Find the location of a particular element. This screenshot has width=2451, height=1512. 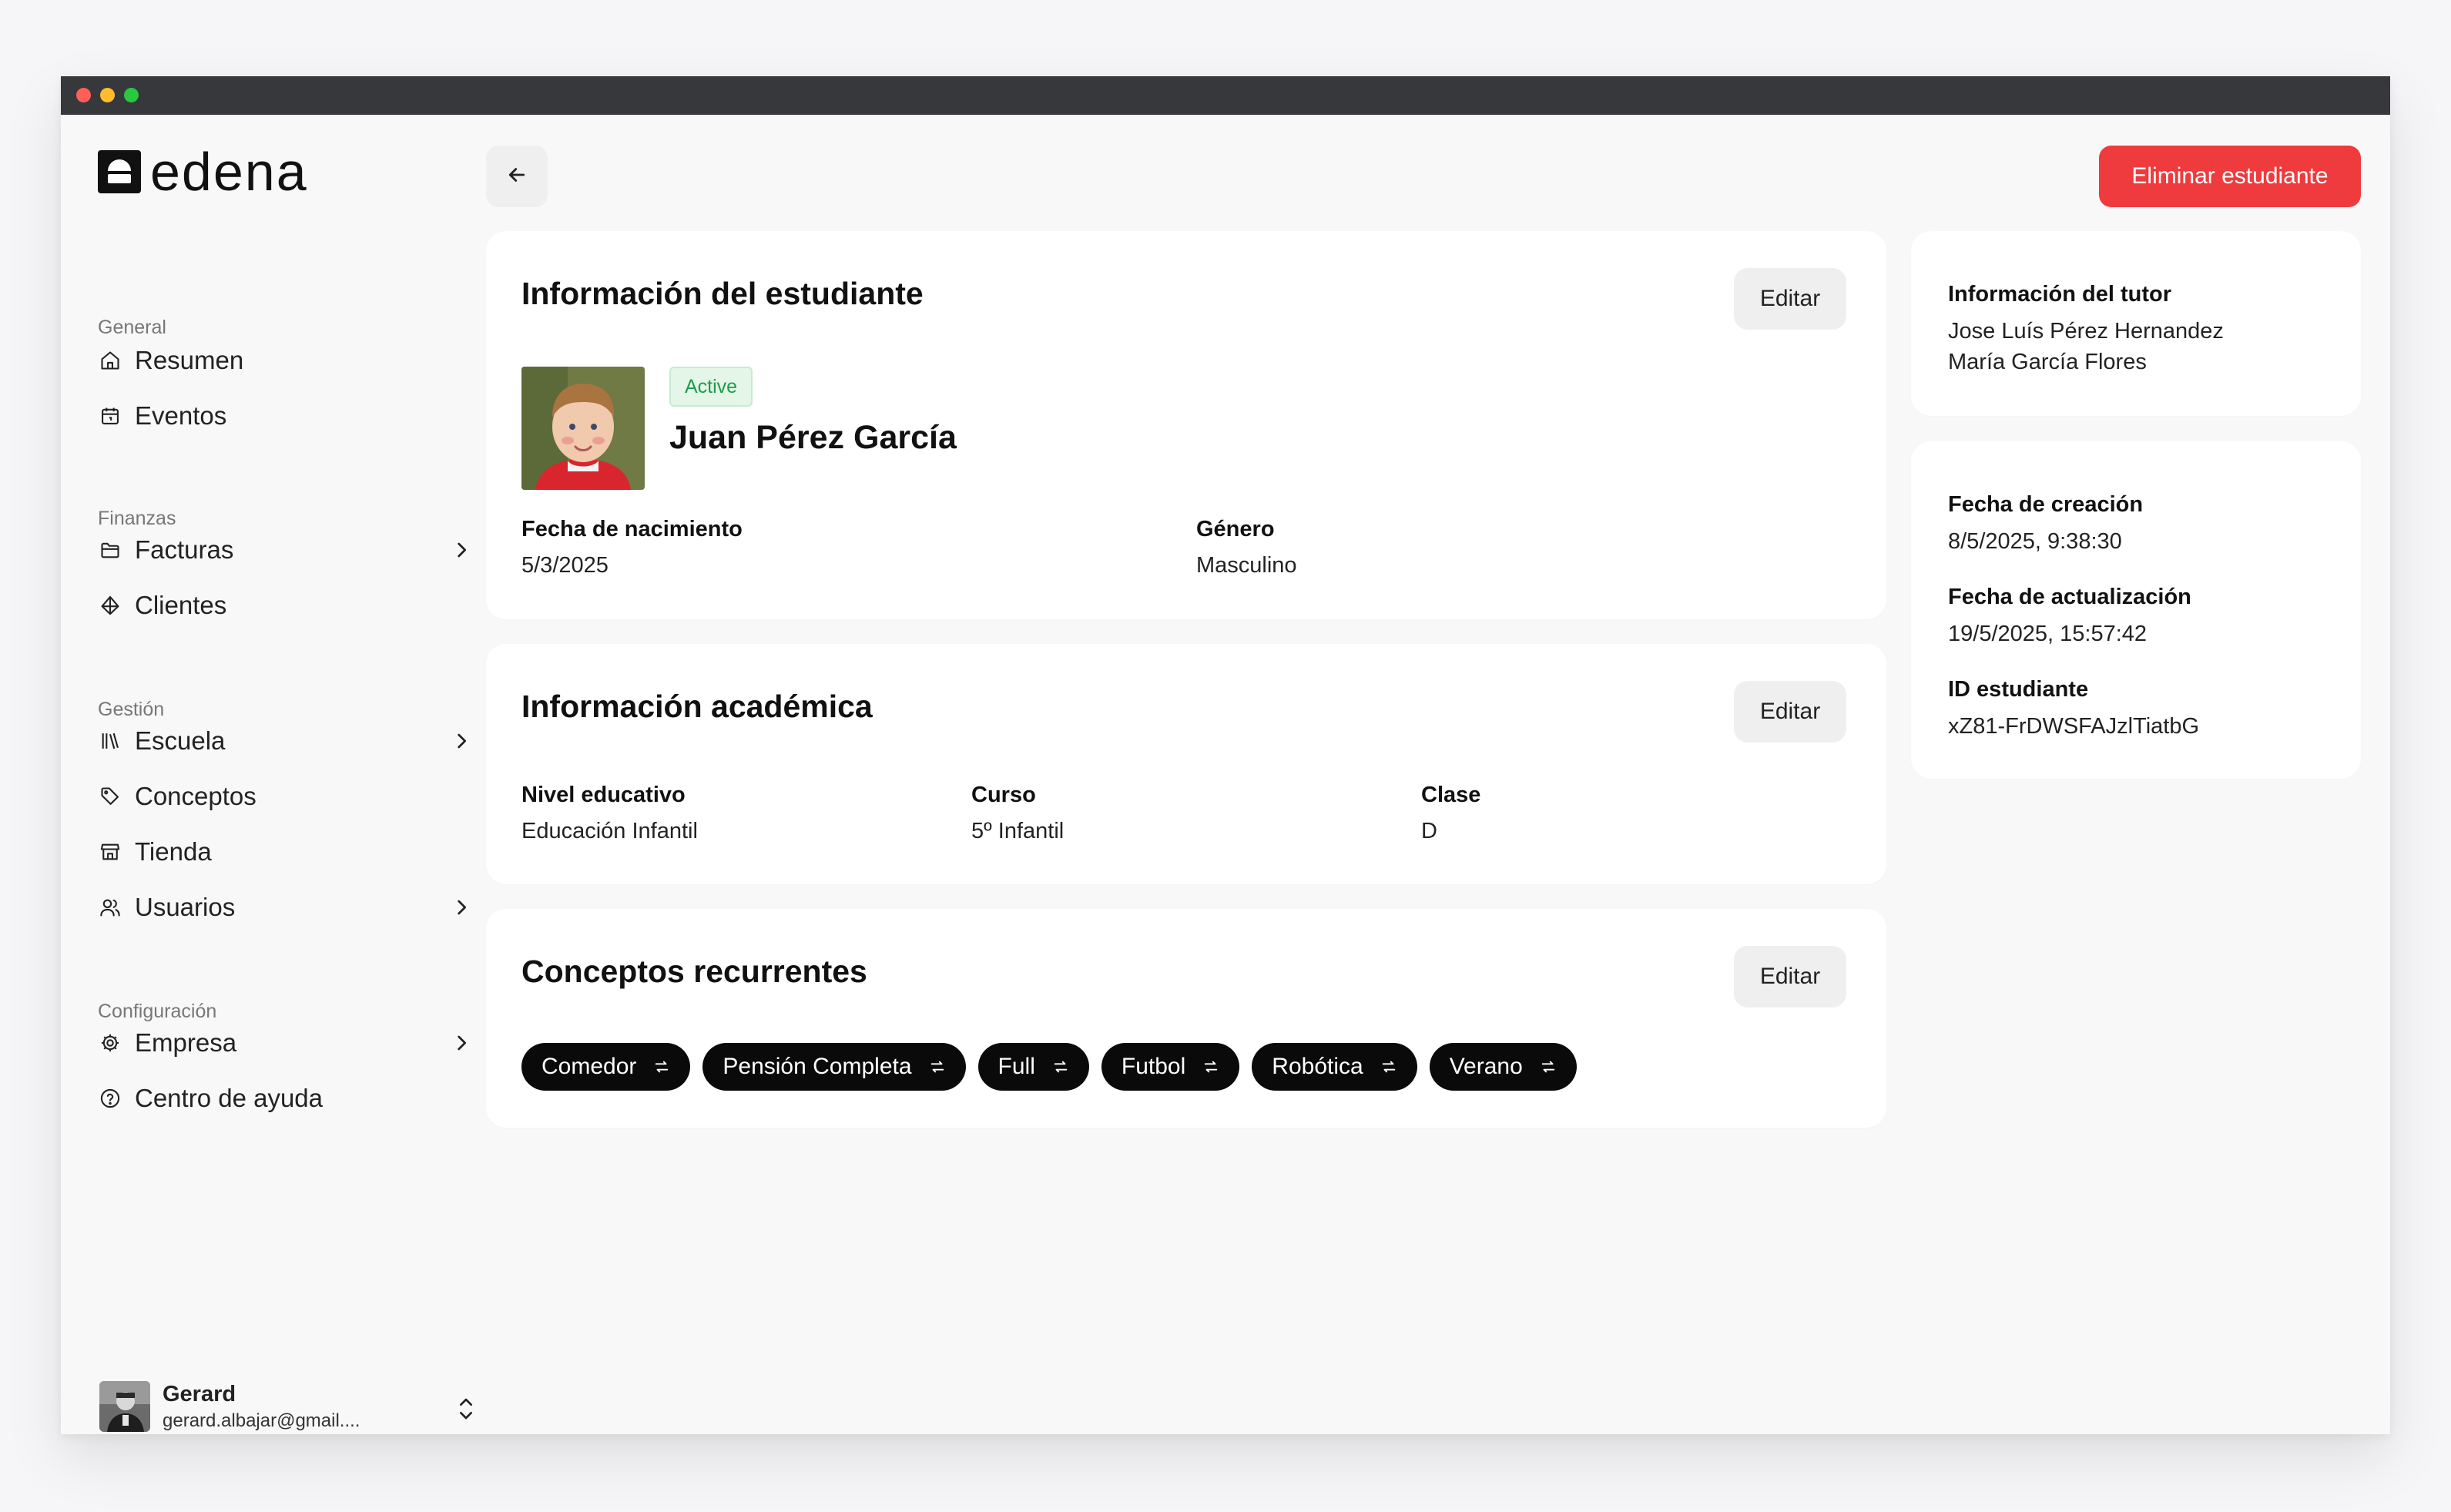

home-icon is located at coordinates (110, 361).